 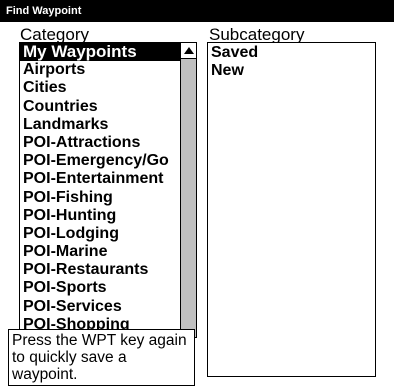 I want to click on category-item-poi-services: POI-Services, so click(x=100, y=307).